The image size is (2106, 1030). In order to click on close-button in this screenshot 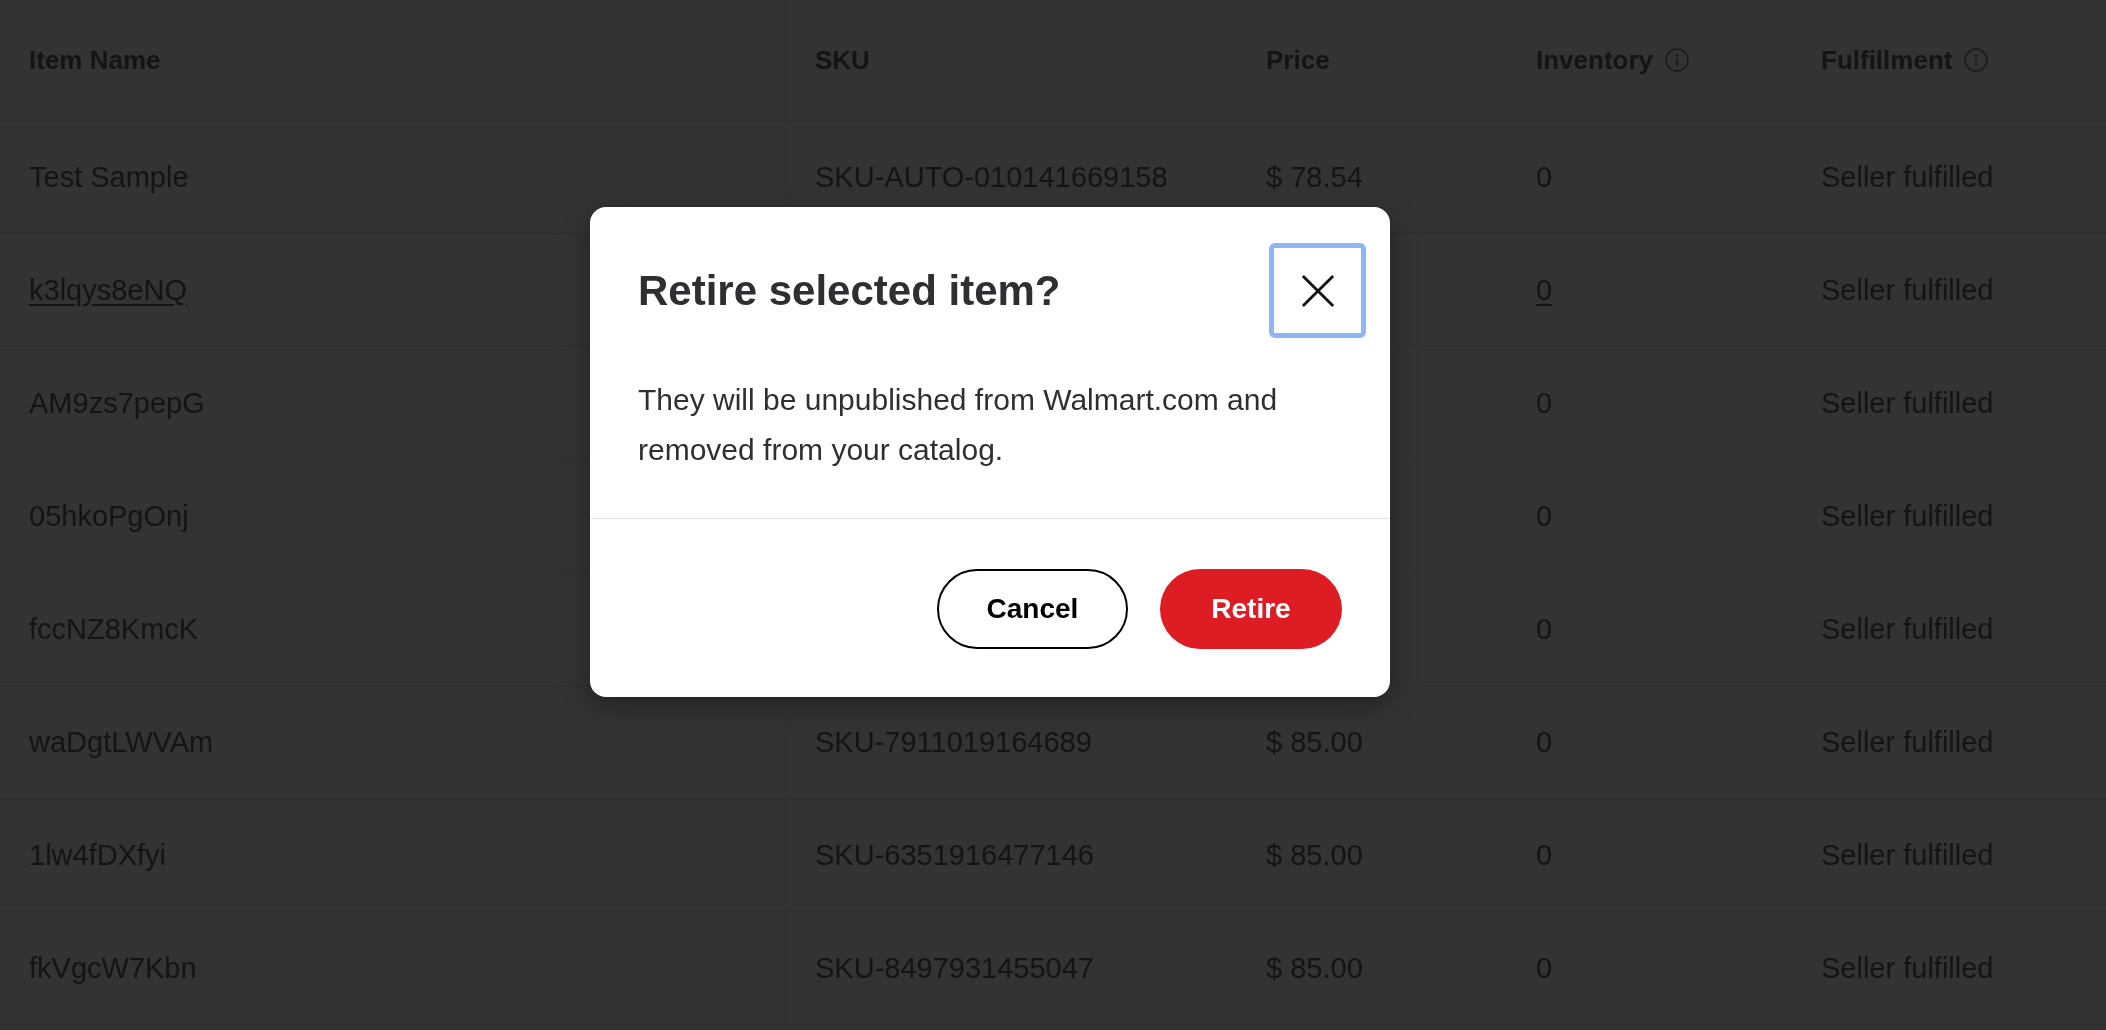, I will do `click(1317, 290)`.